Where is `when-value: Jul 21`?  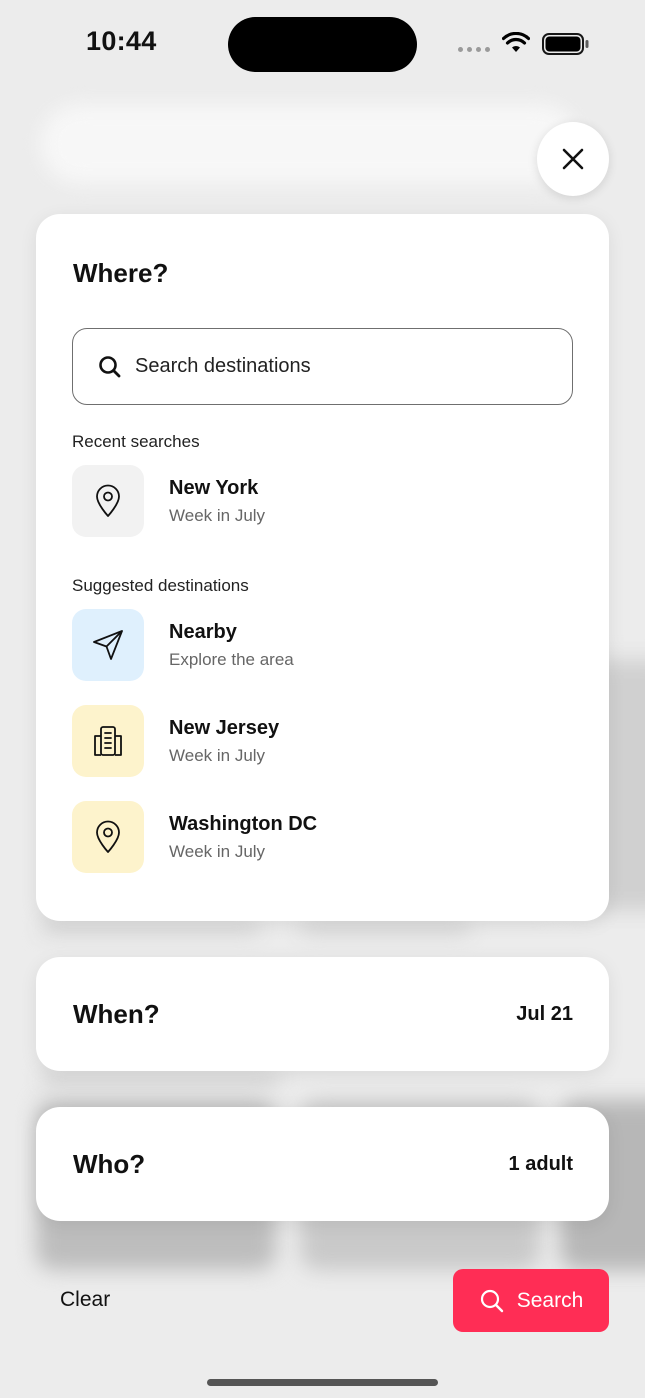
when-value: Jul 21 is located at coordinates (544, 1013).